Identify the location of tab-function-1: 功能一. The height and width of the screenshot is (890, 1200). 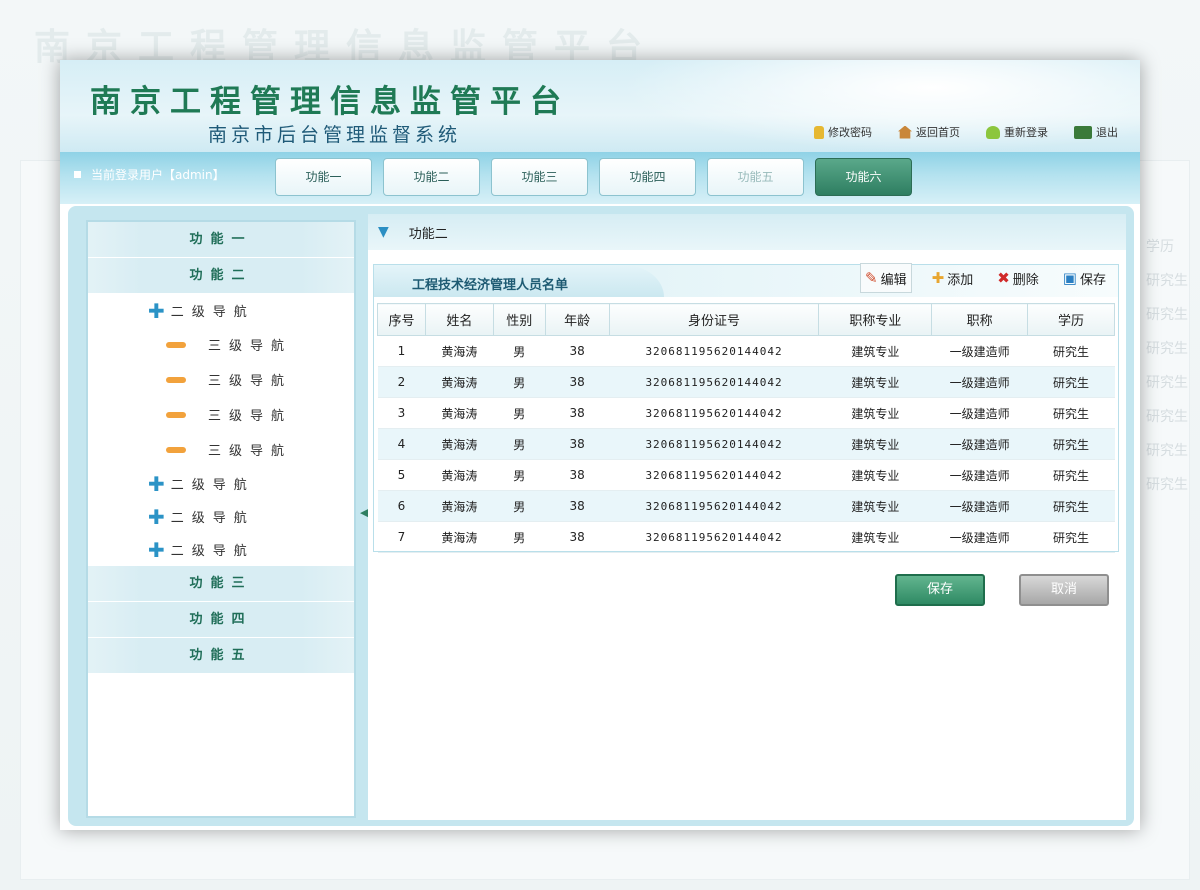
(323, 177).